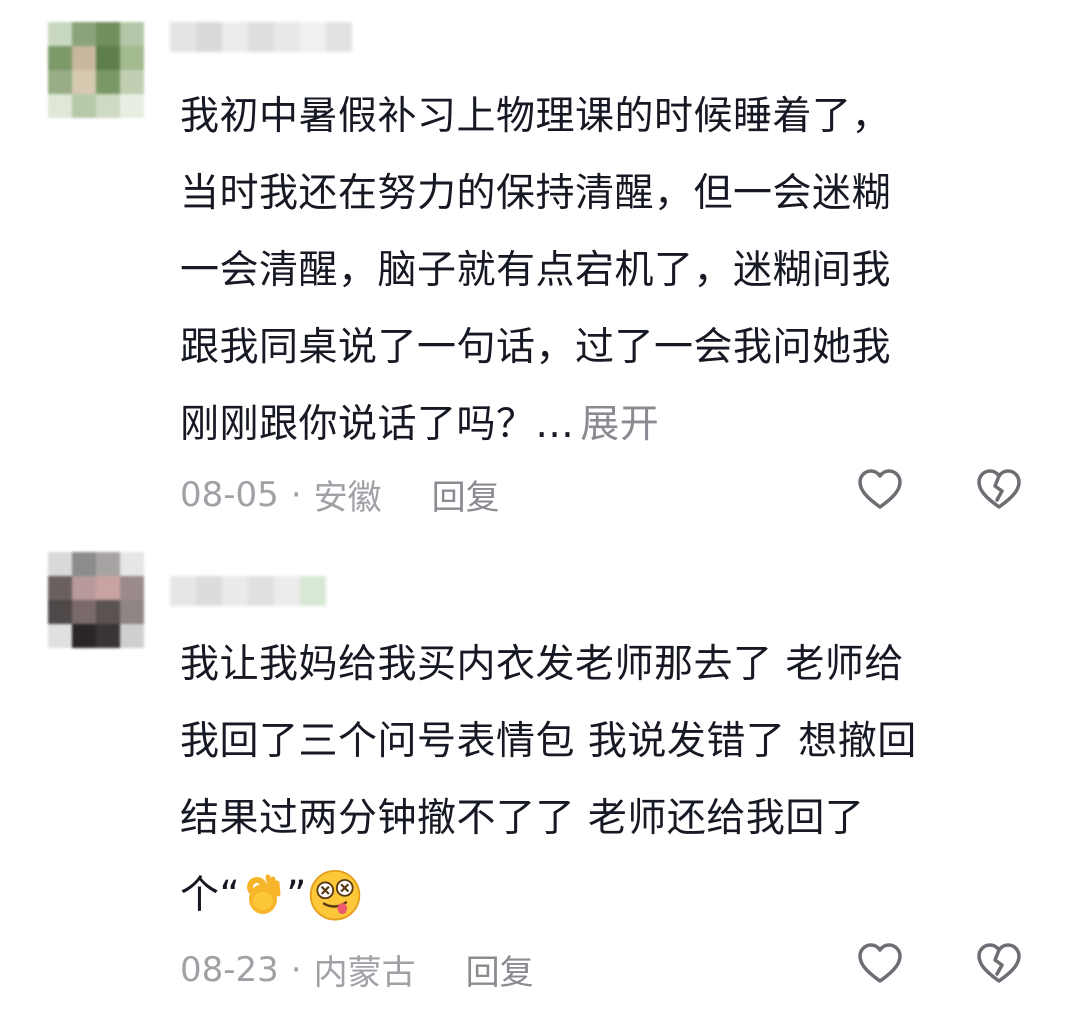 The height and width of the screenshot is (1019, 1080). What do you see at coordinates (229, 969) in the screenshot?
I see `comment-date: 08-23` at bounding box center [229, 969].